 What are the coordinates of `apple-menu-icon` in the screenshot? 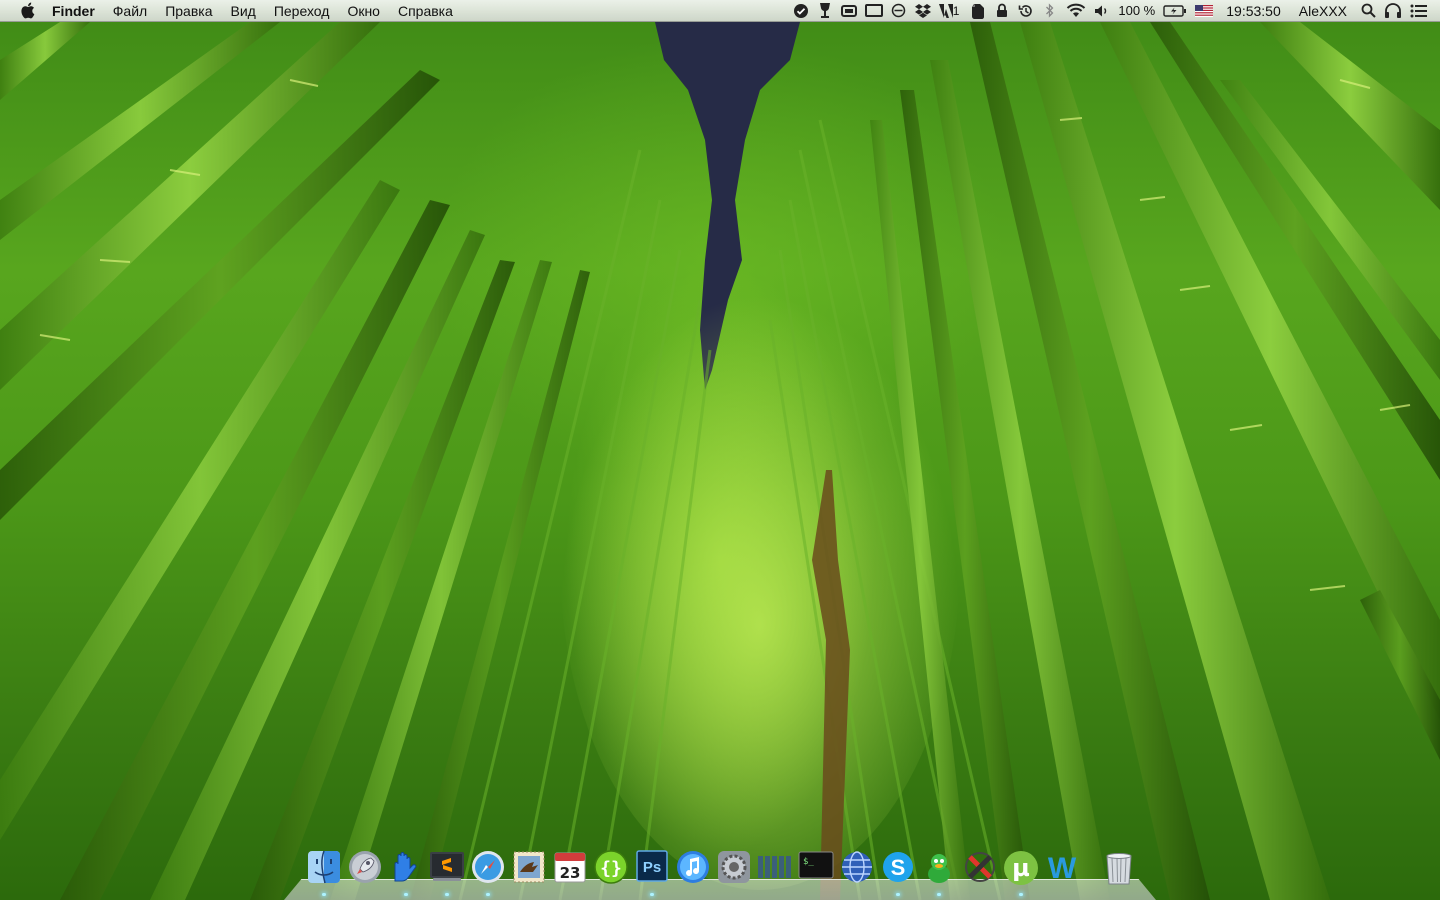 It's located at (27, 10).